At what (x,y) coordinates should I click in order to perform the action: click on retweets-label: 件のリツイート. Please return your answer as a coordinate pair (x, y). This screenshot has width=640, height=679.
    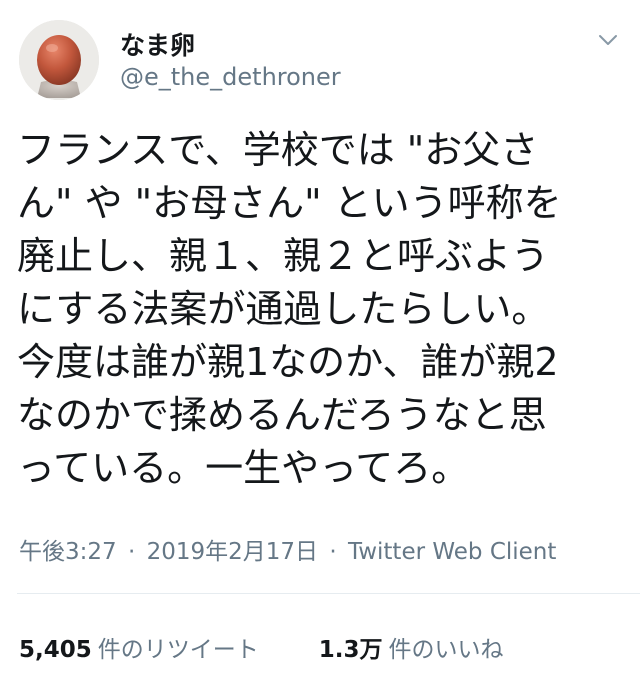
    Looking at the image, I should click on (178, 650).